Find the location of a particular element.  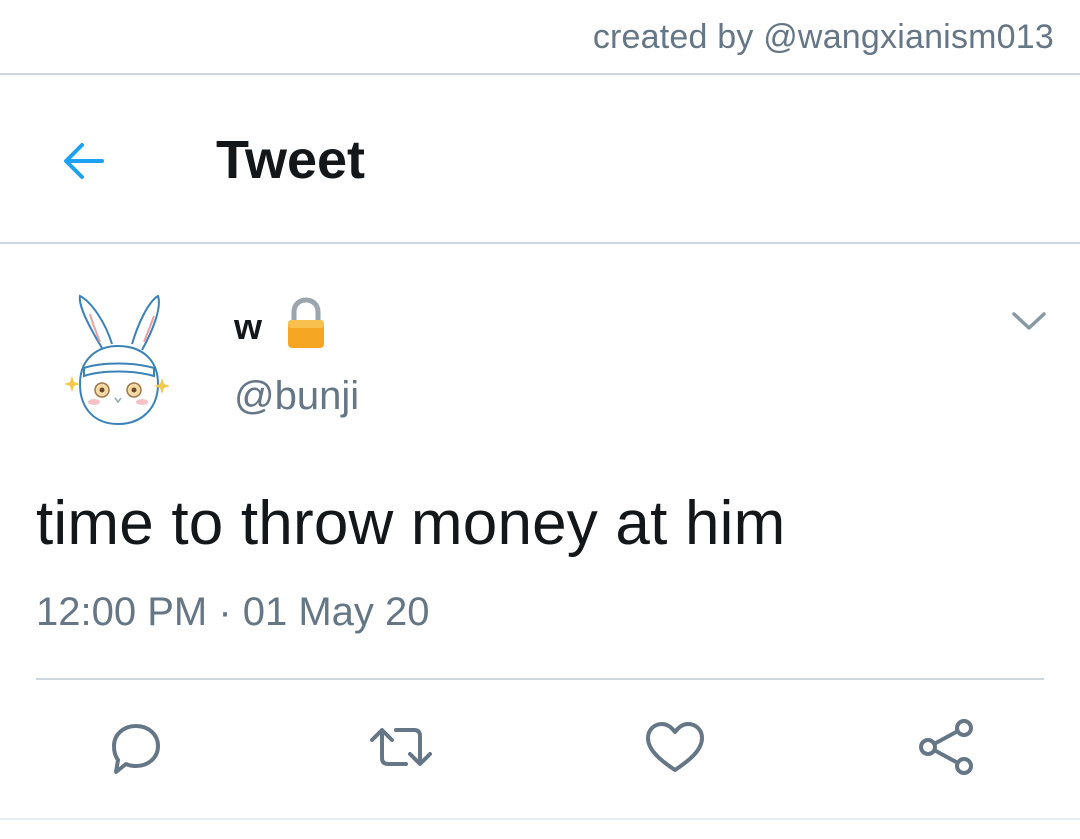

tweet-timestamp: 12:00 PM · 01 May 20 is located at coordinates (233, 612).